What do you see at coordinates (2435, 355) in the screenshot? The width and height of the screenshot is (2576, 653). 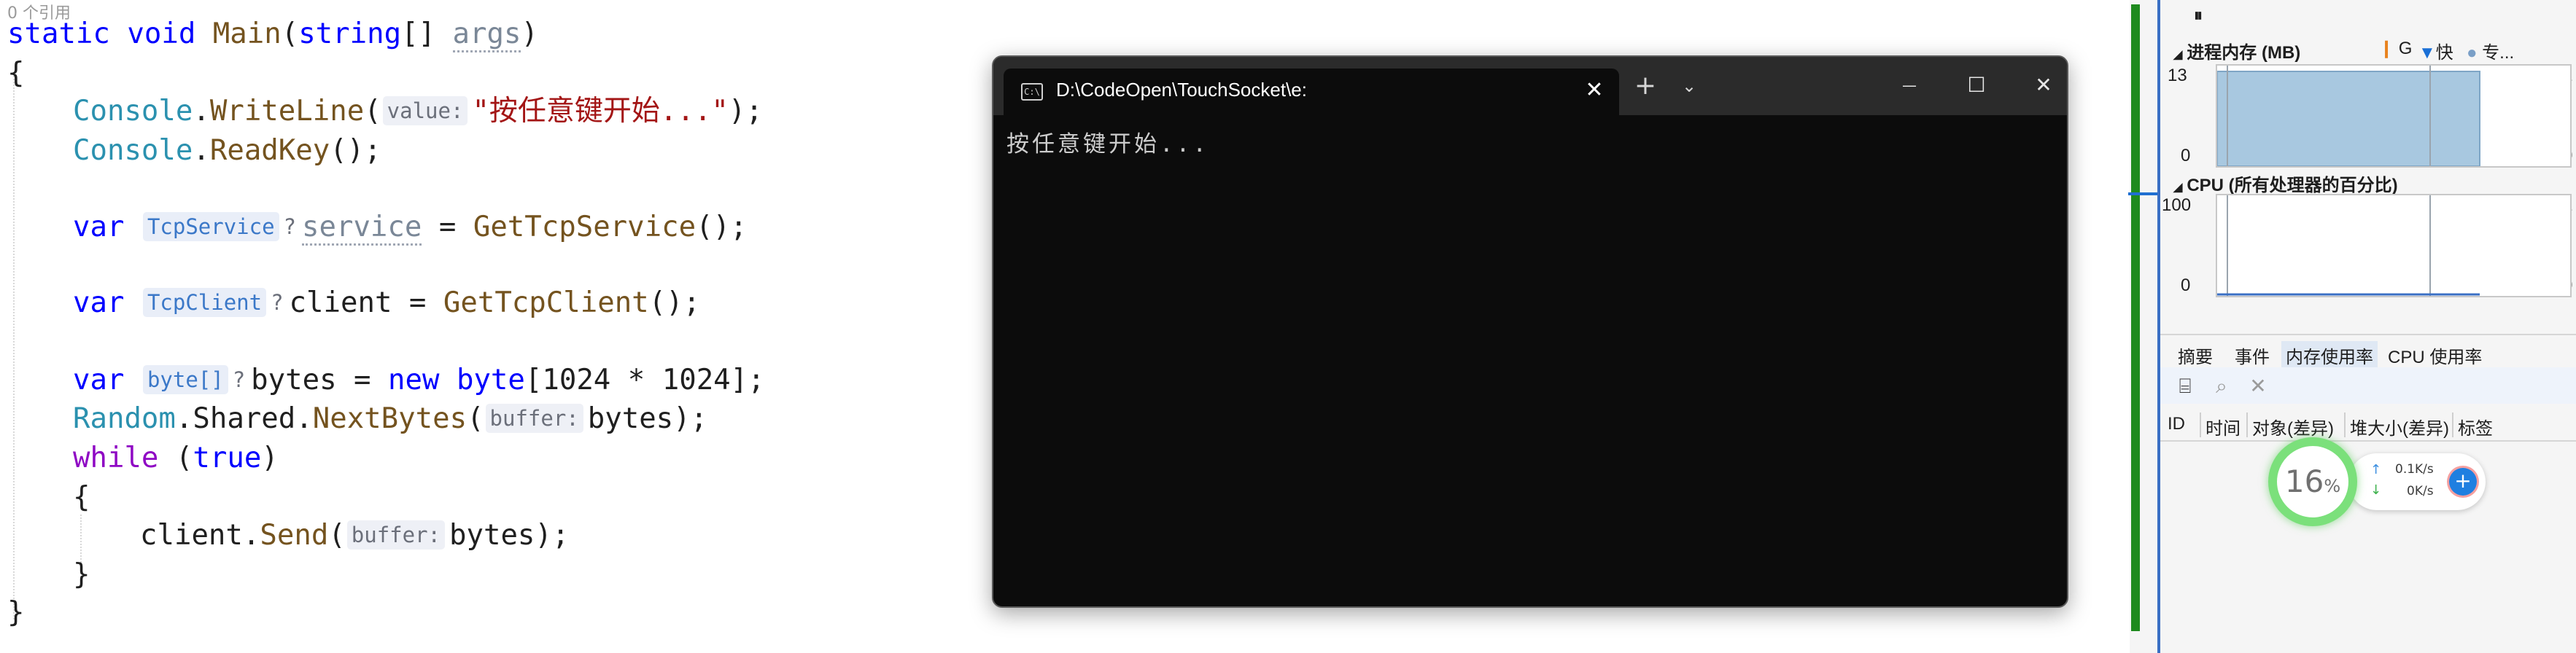 I see `tab-cpu-usage: CPU 使用率` at bounding box center [2435, 355].